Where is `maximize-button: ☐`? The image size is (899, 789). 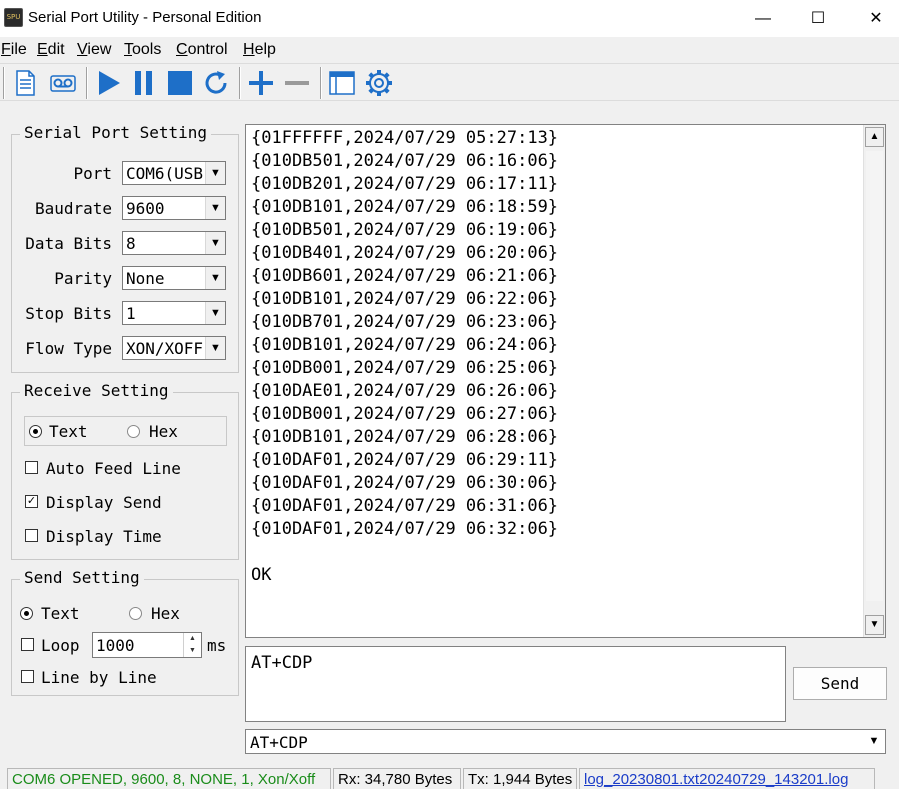
maximize-button: ☐ is located at coordinates (818, 18).